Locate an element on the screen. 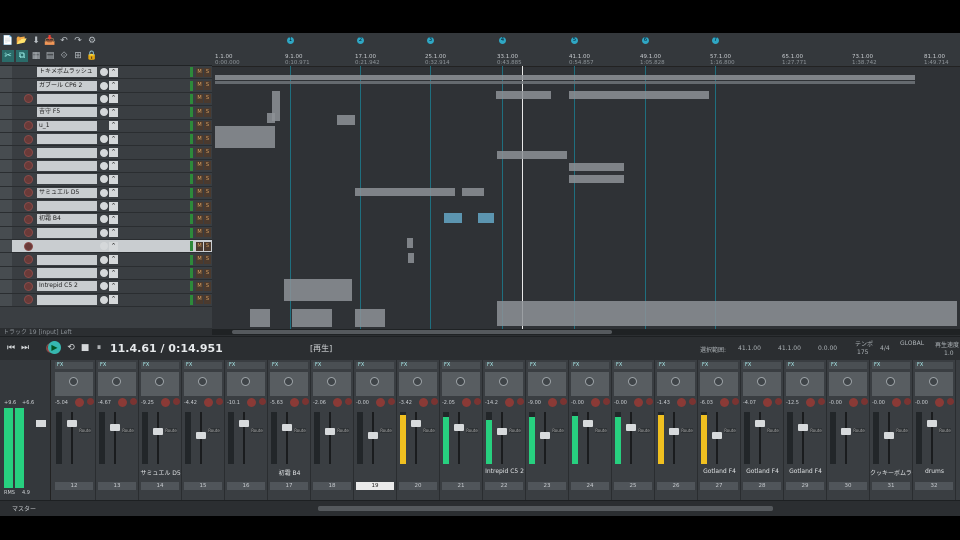 The height and width of the screenshot is (540, 960). mixer-channel: FX -2.06 Route 18 is located at coordinates (332, 430).